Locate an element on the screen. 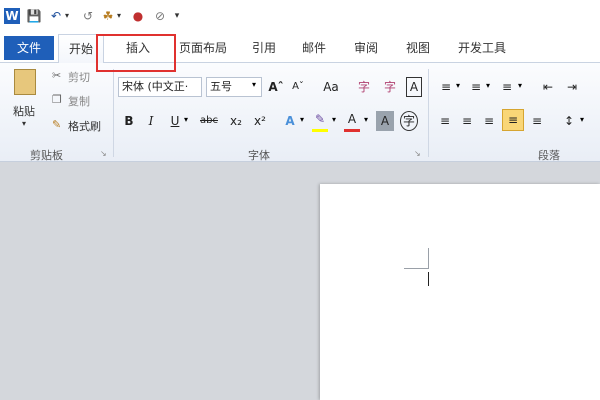  phonetic-guide-icon: 字 is located at coordinates (390, 87).